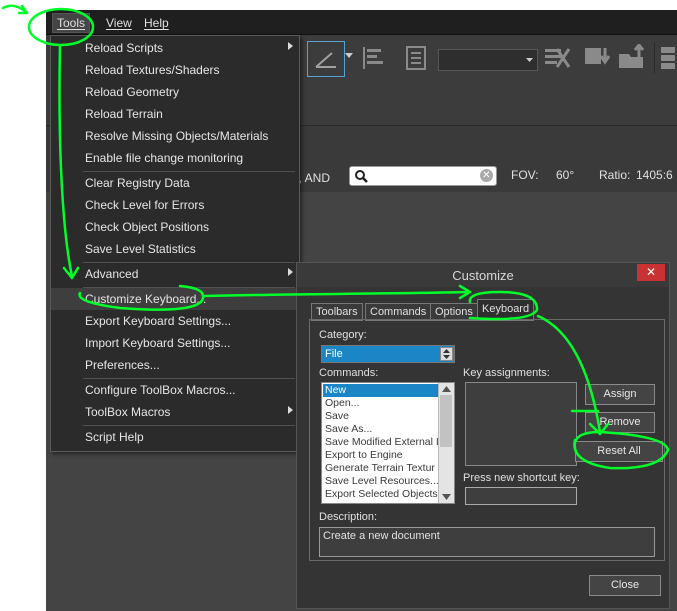 This screenshot has height=611, width=677. I want to click on assign-button: Assign, so click(620, 394).